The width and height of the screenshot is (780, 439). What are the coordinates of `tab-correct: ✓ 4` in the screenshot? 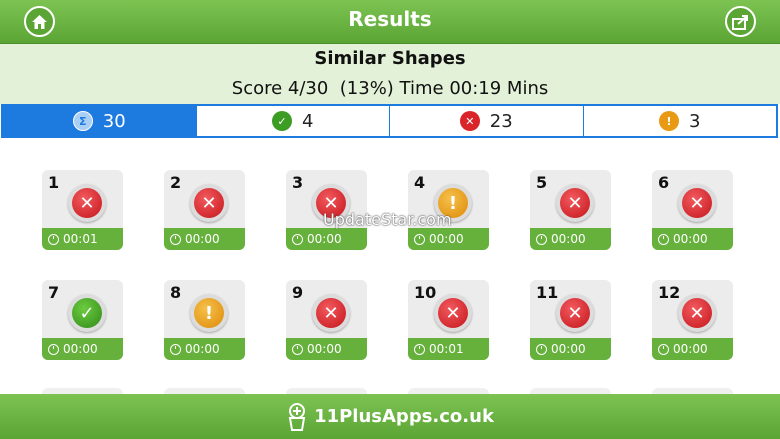 It's located at (292, 121).